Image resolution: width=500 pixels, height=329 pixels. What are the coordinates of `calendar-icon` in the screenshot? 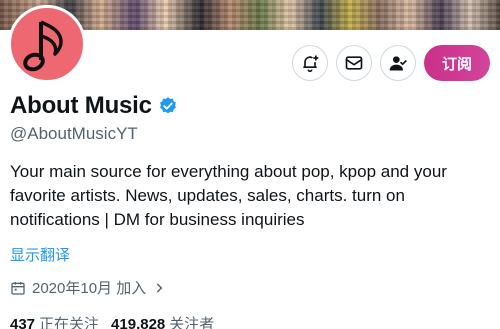 It's located at (18, 288).